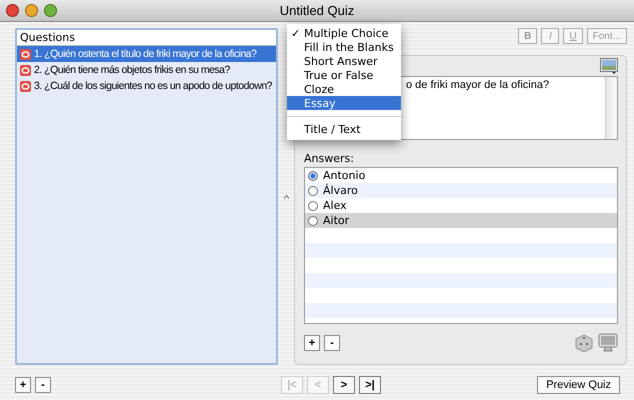  What do you see at coordinates (286, 196) in the screenshot?
I see `splitter-handle-icon` at bounding box center [286, 196].